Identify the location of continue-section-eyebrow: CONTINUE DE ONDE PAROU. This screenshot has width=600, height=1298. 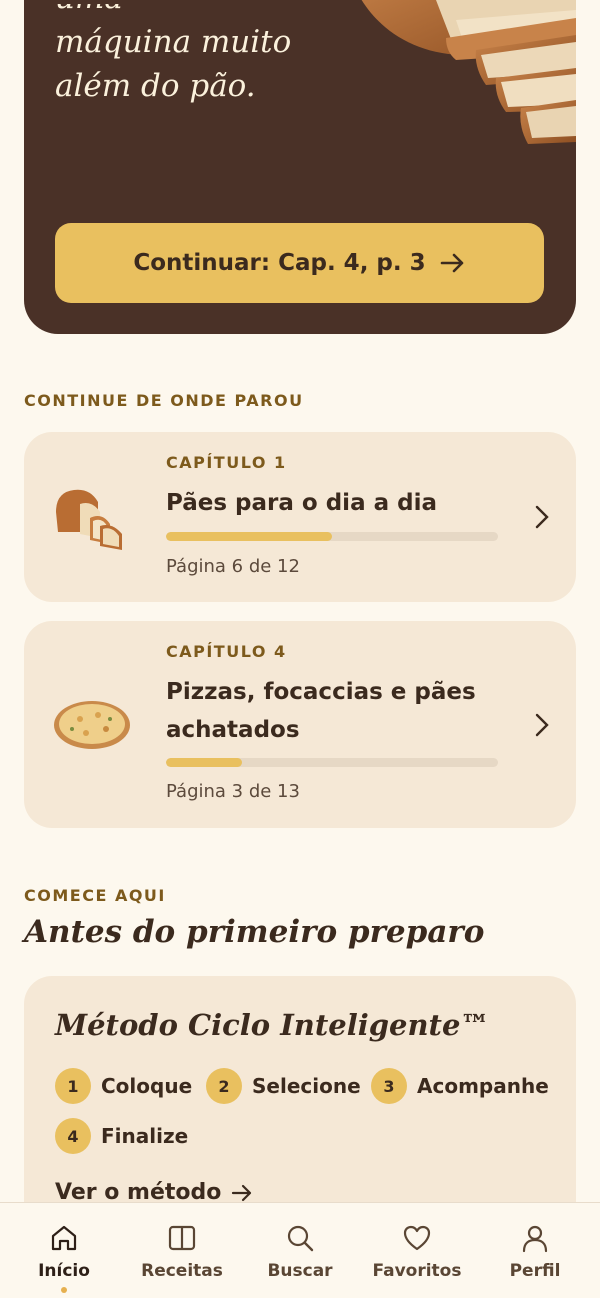
(164, 400).